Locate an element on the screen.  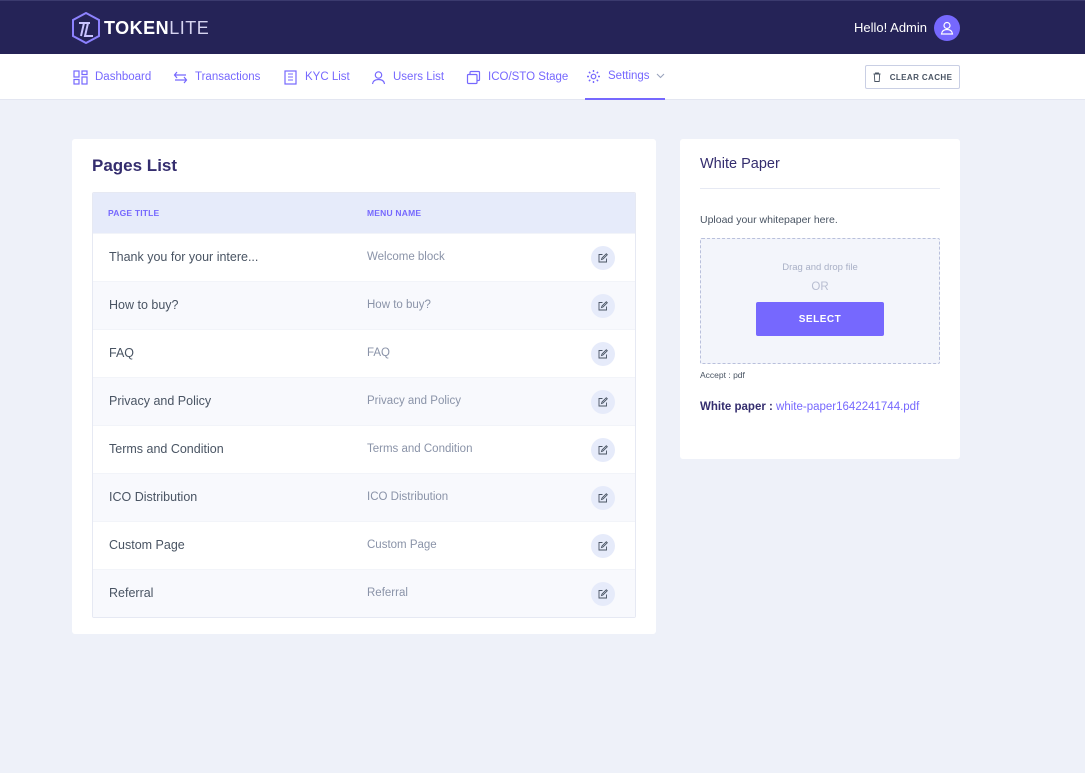
file-dropzone: Drag and drop file OR SELECT is located at coordinates (820, 301).